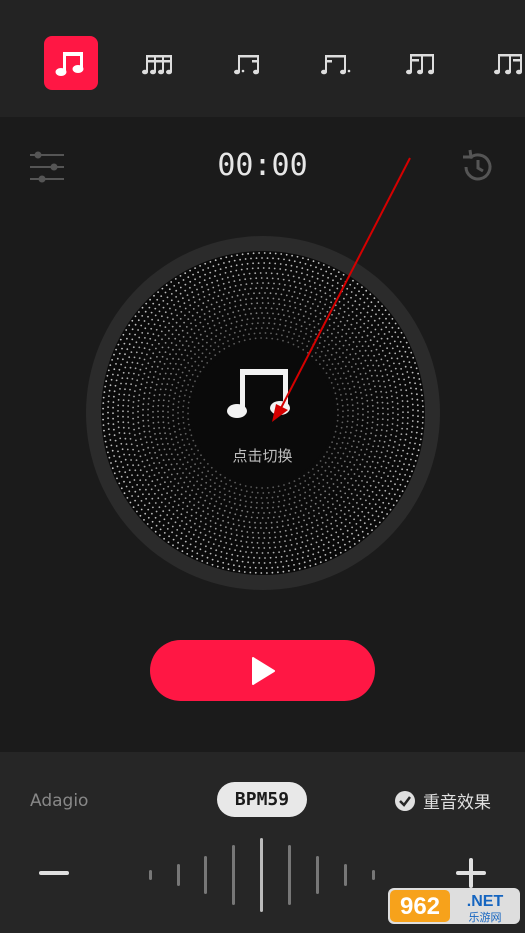  I want to click on svg-text: 乐游网, so click(485, 917).